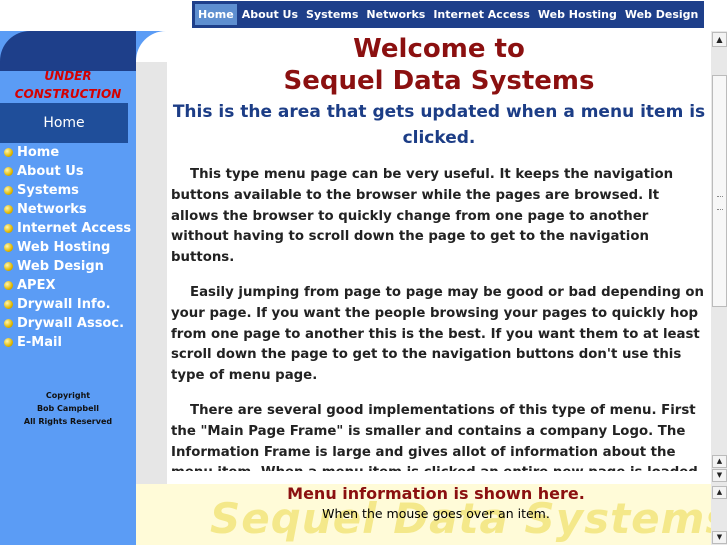 The image size is (727, 545). I want to click on sidebar-item-label: Systems, so click(48, 190).